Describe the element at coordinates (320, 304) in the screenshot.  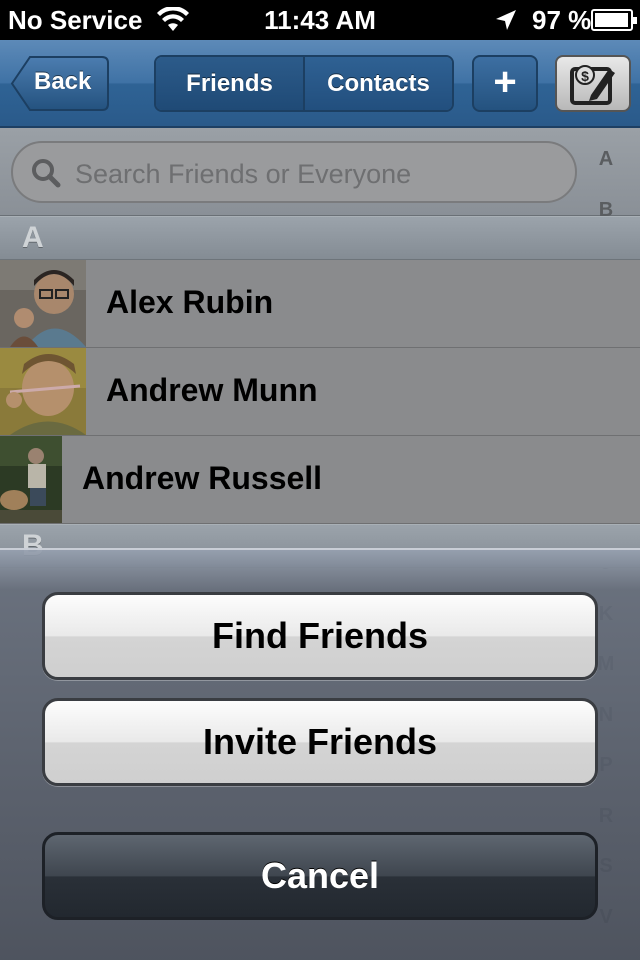
I see `list-item: Alex Rubin` at that location.